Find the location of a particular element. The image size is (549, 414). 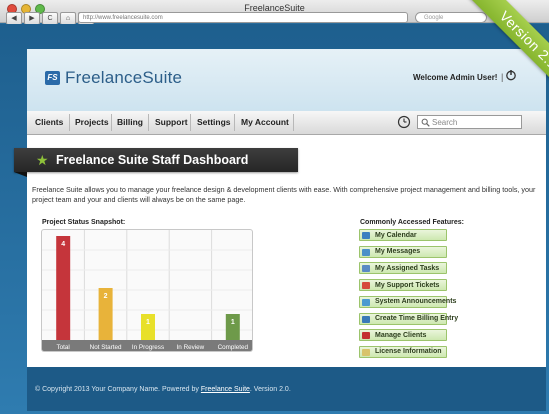

announcements-icon is located at coordinates (366, 302).